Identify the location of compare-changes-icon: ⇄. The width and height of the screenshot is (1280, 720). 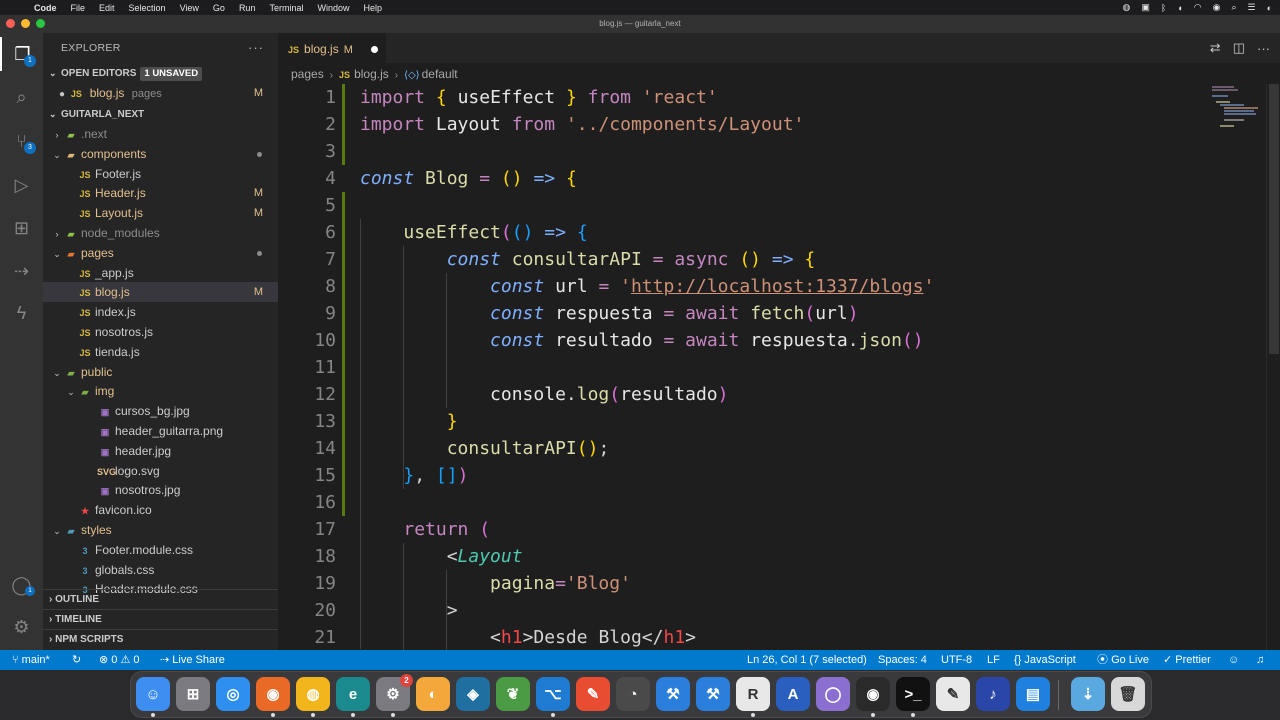
(1215, 48).